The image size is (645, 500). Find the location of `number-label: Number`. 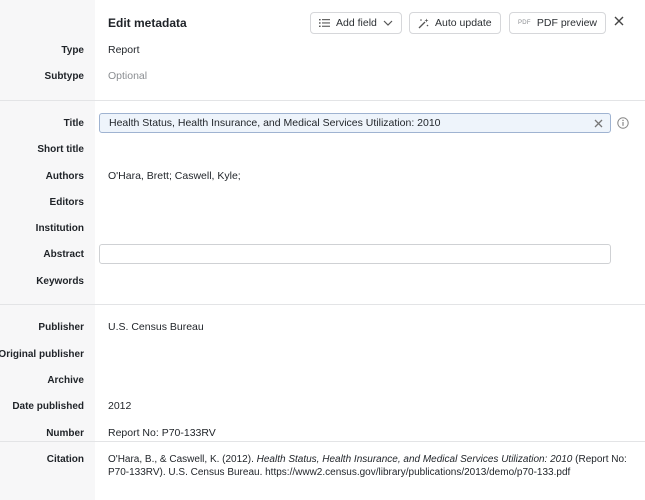

number-label: Number is located at coordinates (65, 433).